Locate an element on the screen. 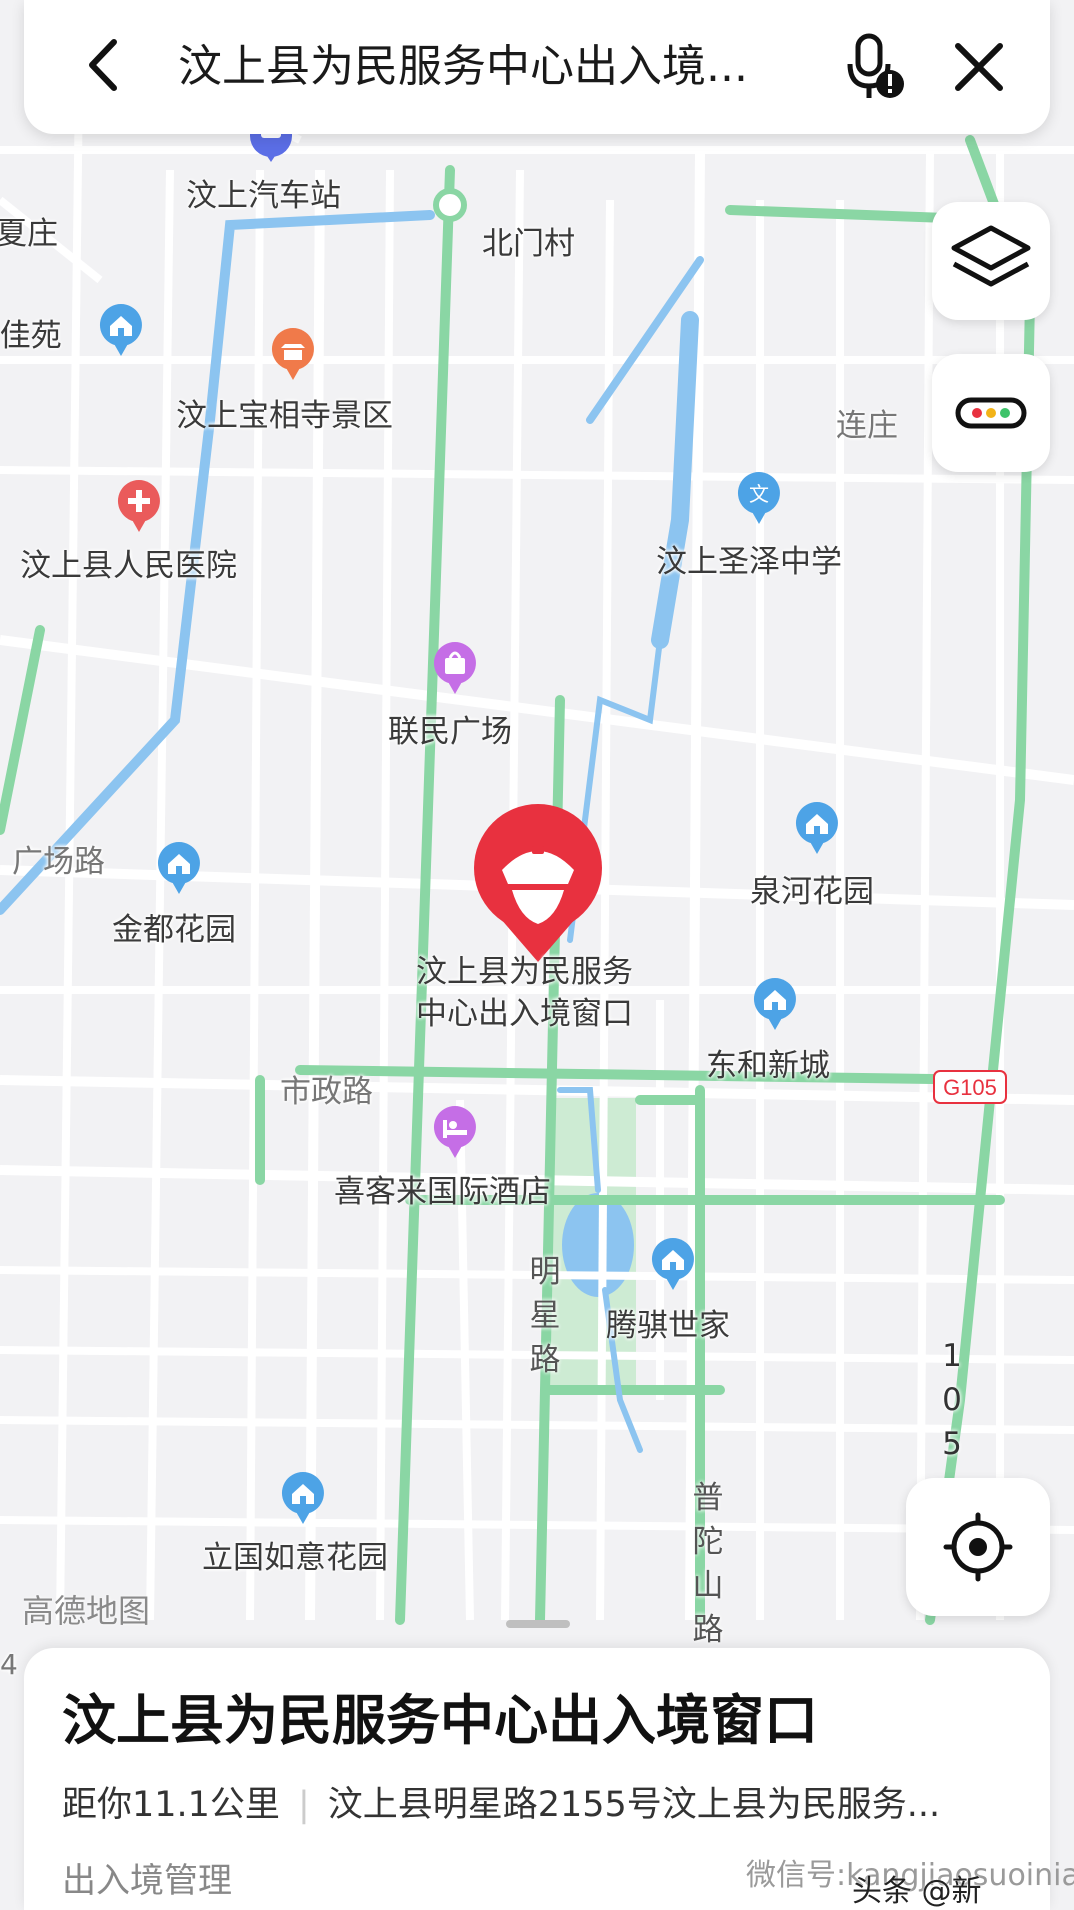 The image size is (1074, 1910). roundabout is located at coordinates (450, 205).